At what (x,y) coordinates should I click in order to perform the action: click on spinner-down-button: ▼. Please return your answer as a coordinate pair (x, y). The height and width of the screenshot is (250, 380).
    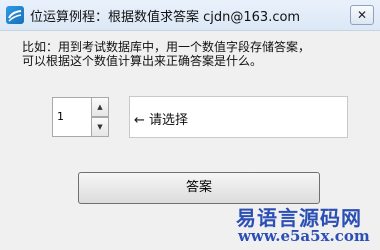
    Looking at the image, I should click on (100, 127).